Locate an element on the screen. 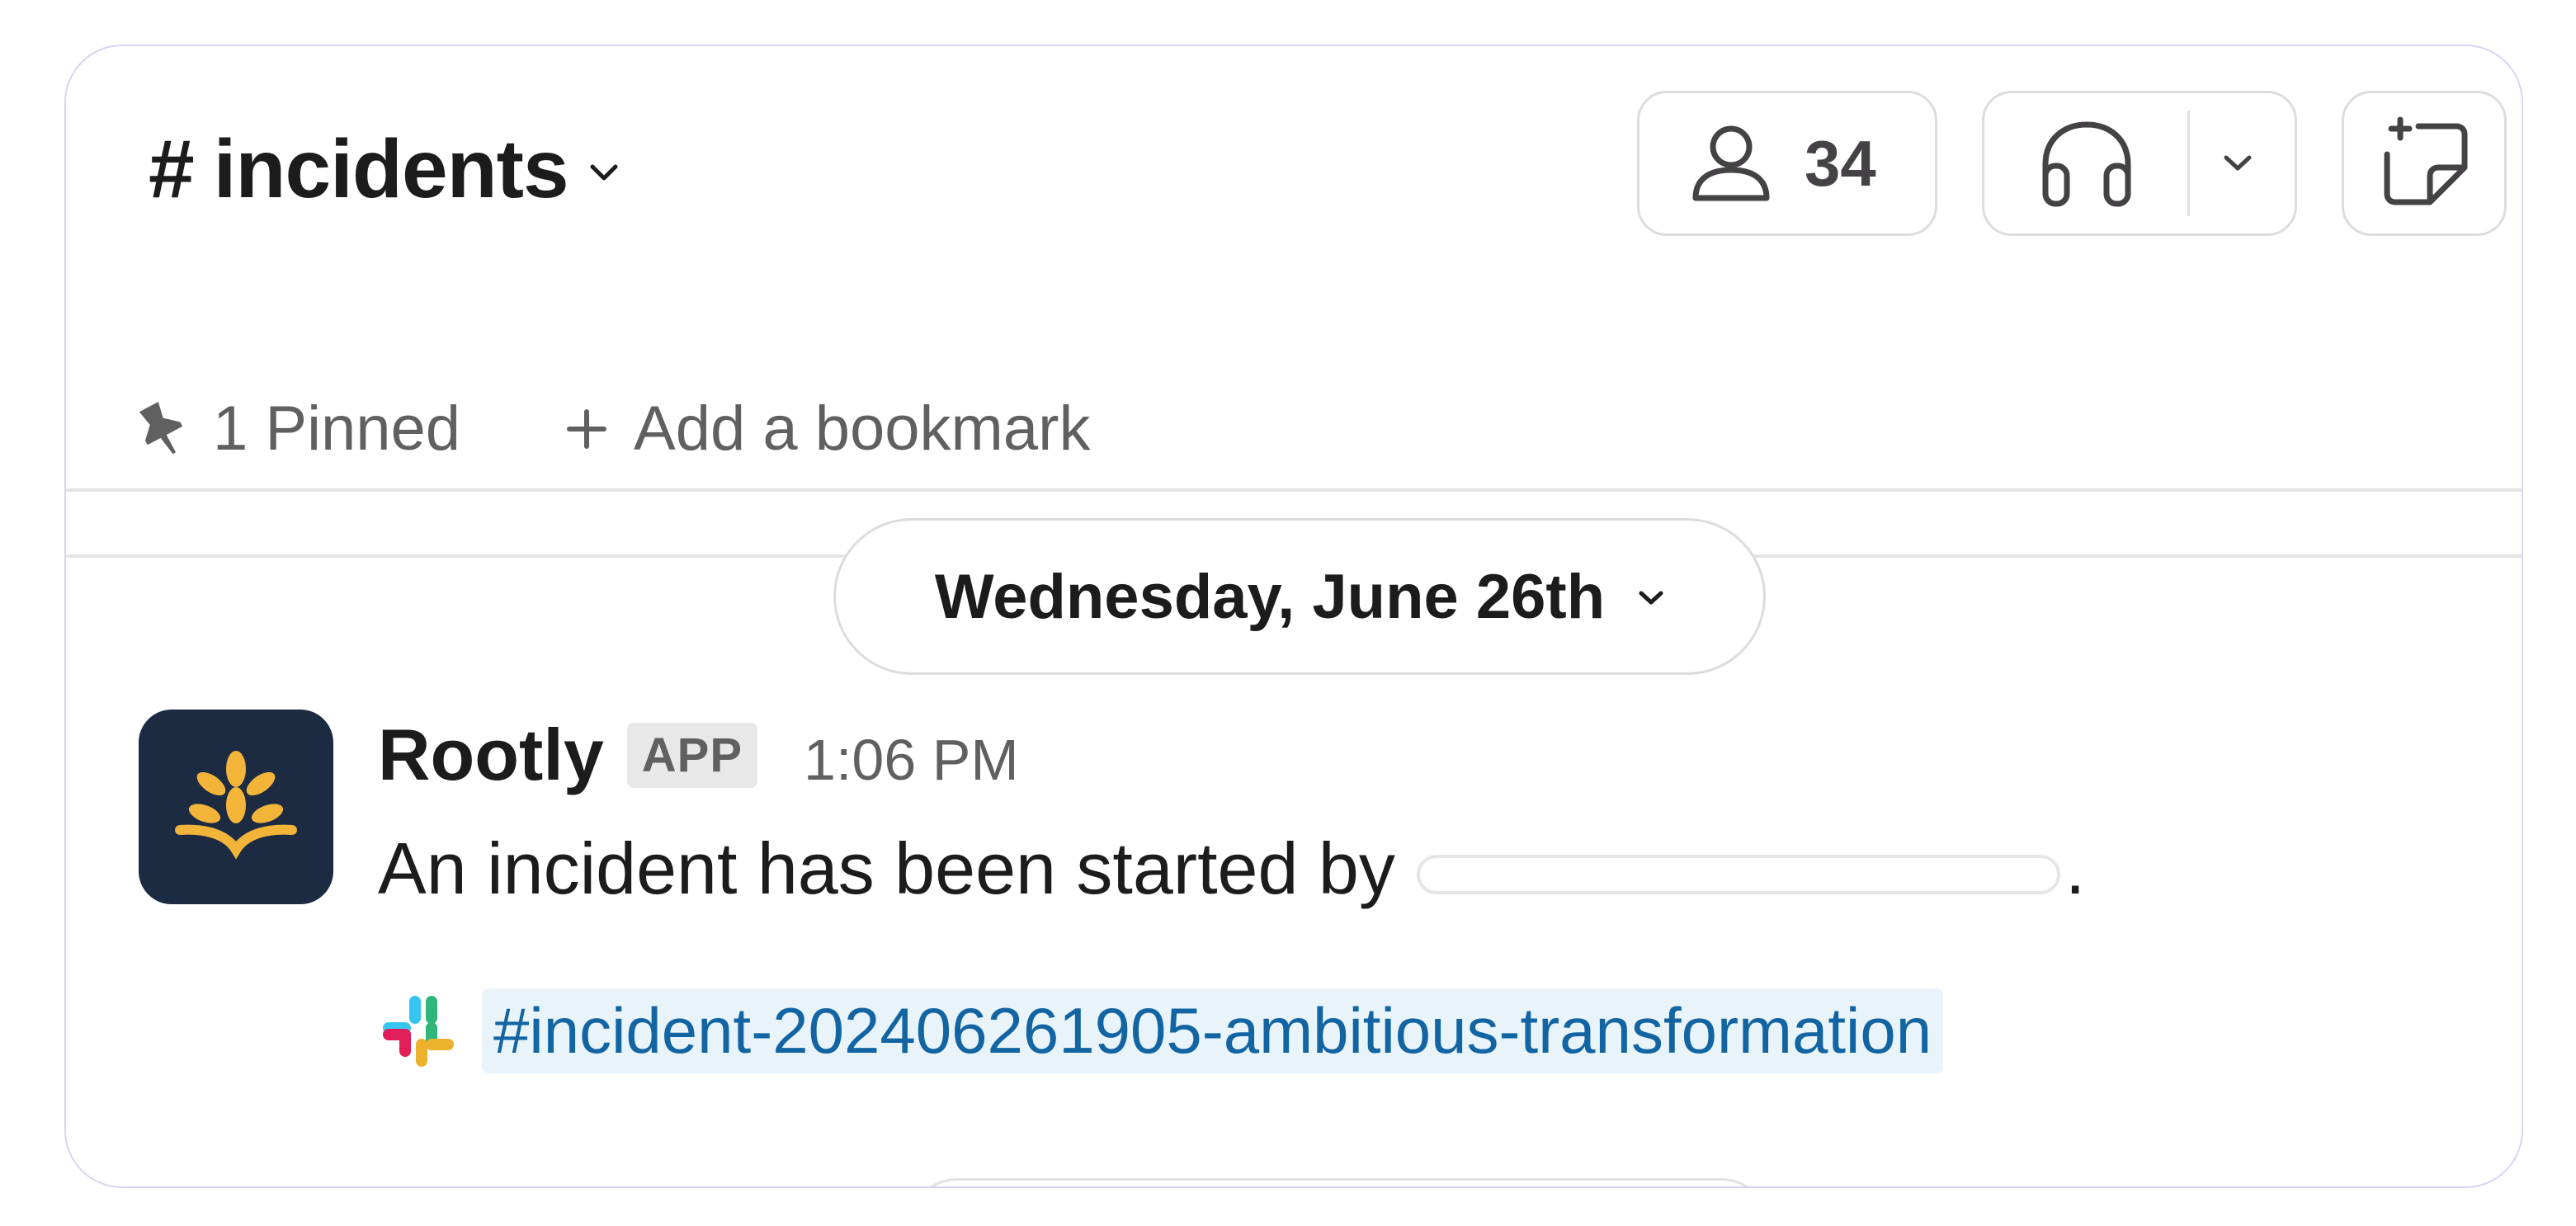 This screenshot has height=1226, width=2576. members-button: 34 is located at coordinates (1787, 163).